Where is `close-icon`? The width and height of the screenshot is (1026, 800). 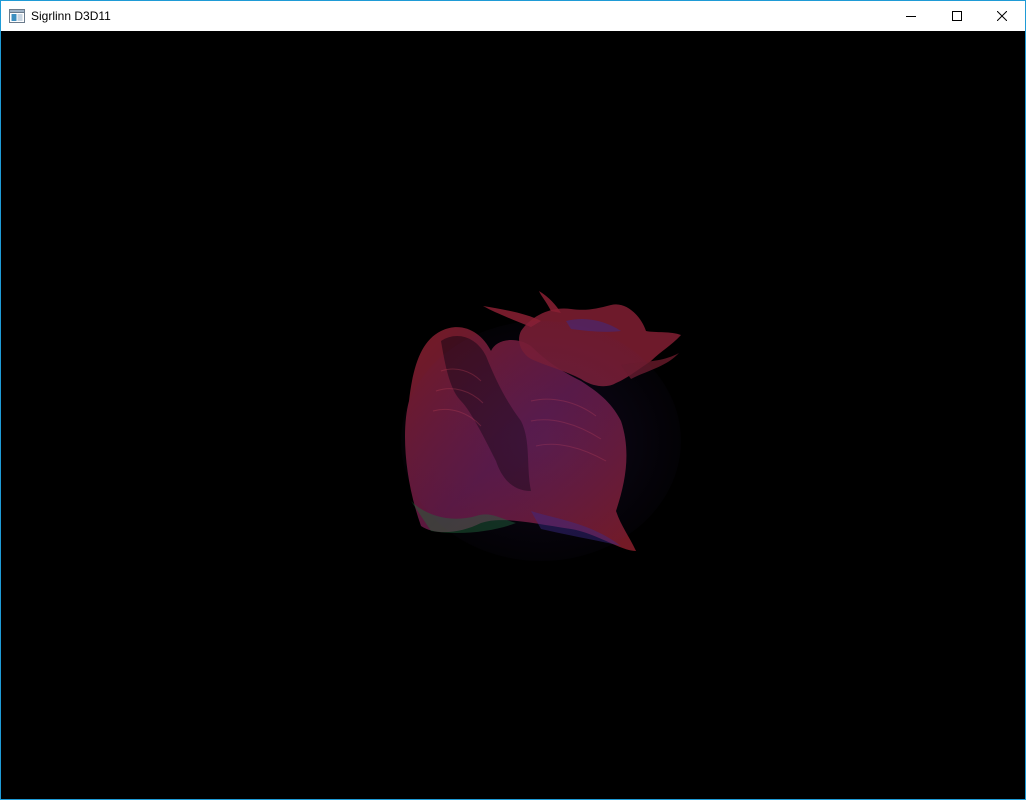
close-icon is located at coordinates (1002, 16).